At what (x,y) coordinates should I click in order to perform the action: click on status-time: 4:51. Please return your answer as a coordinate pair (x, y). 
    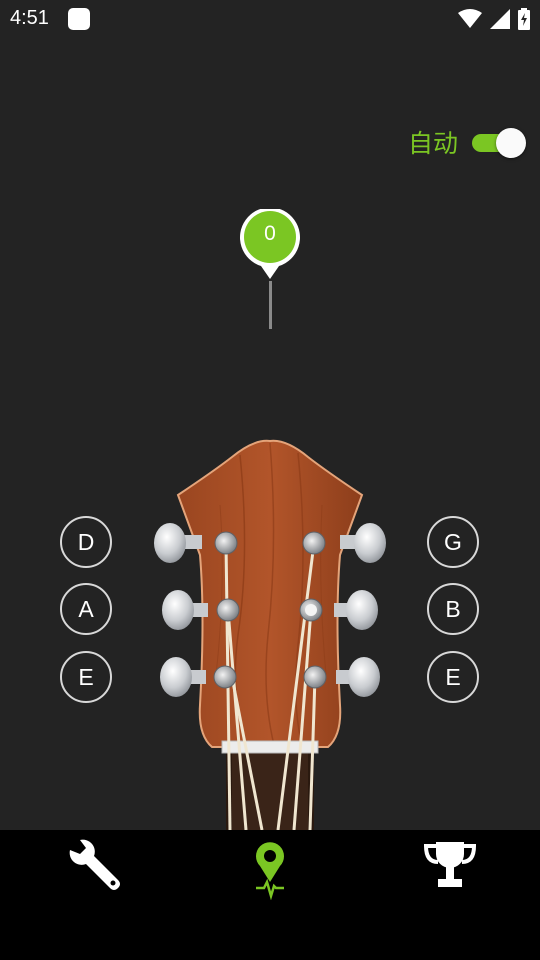
    Looking at the image, I should click on (29, 18).